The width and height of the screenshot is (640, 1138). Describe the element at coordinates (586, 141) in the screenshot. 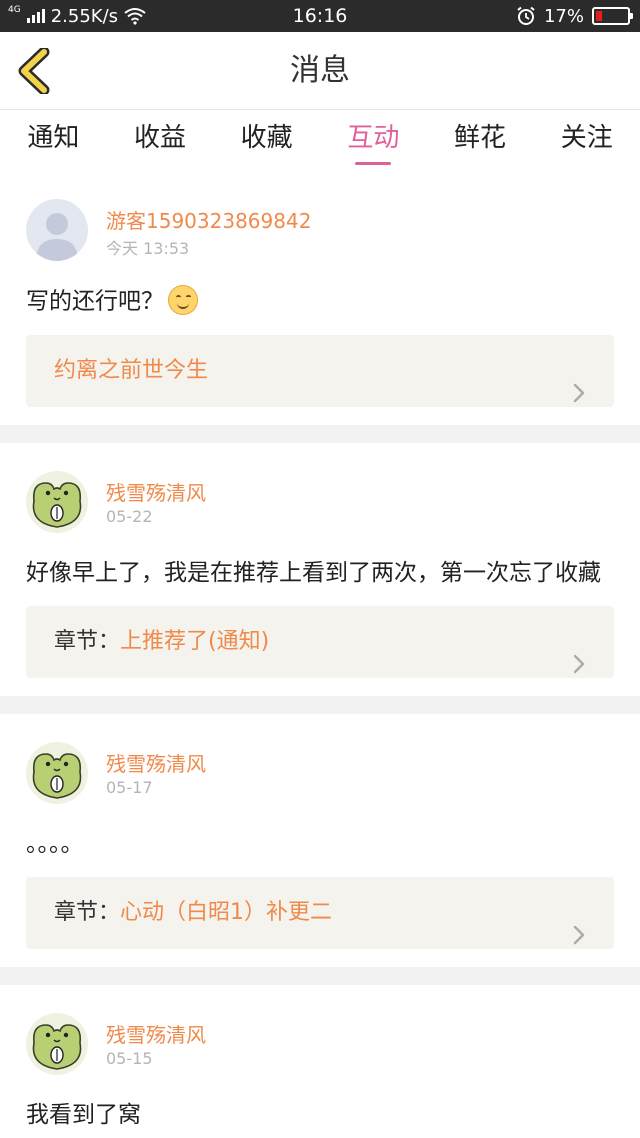

I see `tab-follows: 关注` at that location.